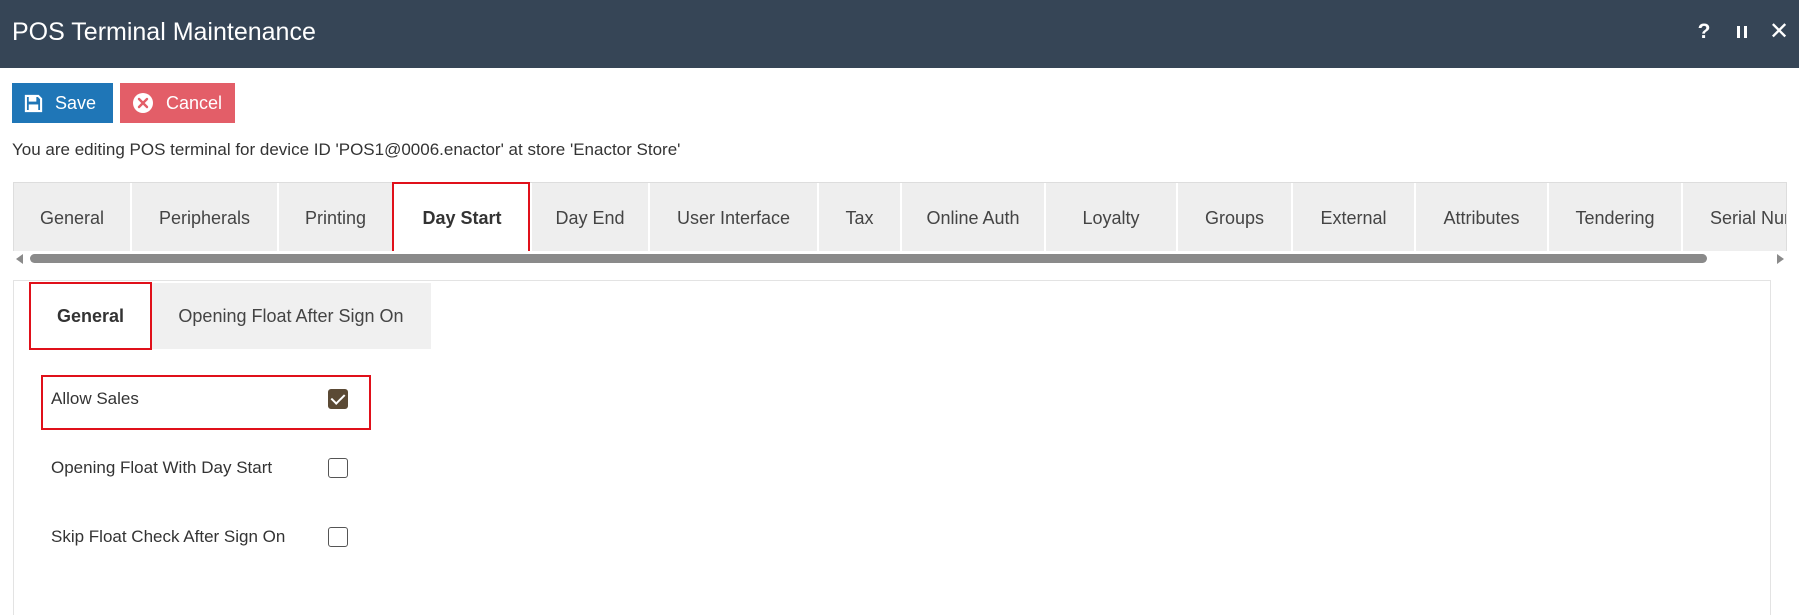 This screenshot has width=1799, height=615. Describe the element at coordinates (1779, 32) in the screenshot. I see `close-icon: ✕` at that location.